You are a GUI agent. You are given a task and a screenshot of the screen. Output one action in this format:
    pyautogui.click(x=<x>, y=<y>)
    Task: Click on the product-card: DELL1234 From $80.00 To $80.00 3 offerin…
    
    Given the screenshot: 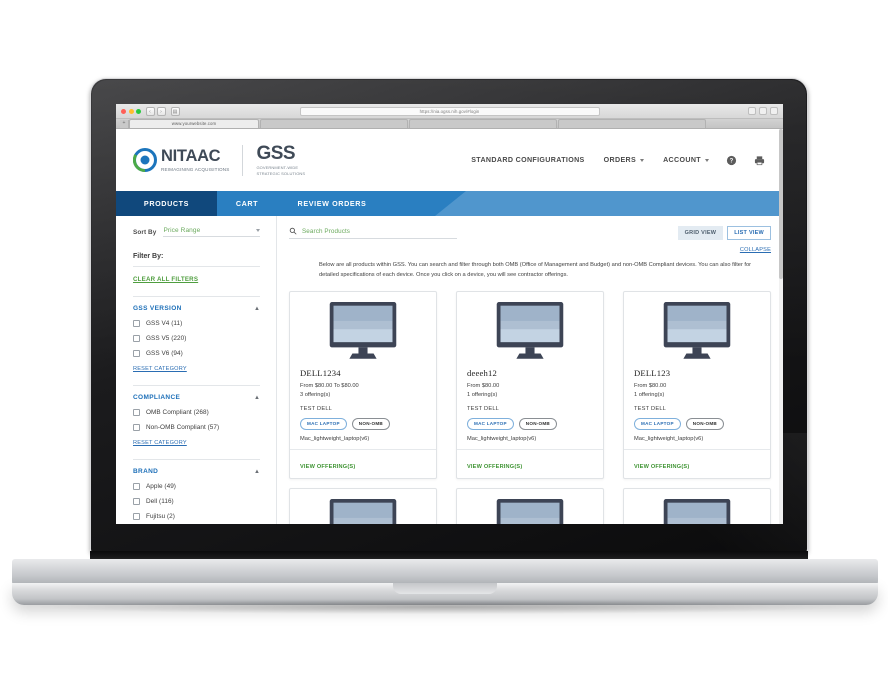 What is the action you would take?
    pyautogui.click(x=363, y=384)
    